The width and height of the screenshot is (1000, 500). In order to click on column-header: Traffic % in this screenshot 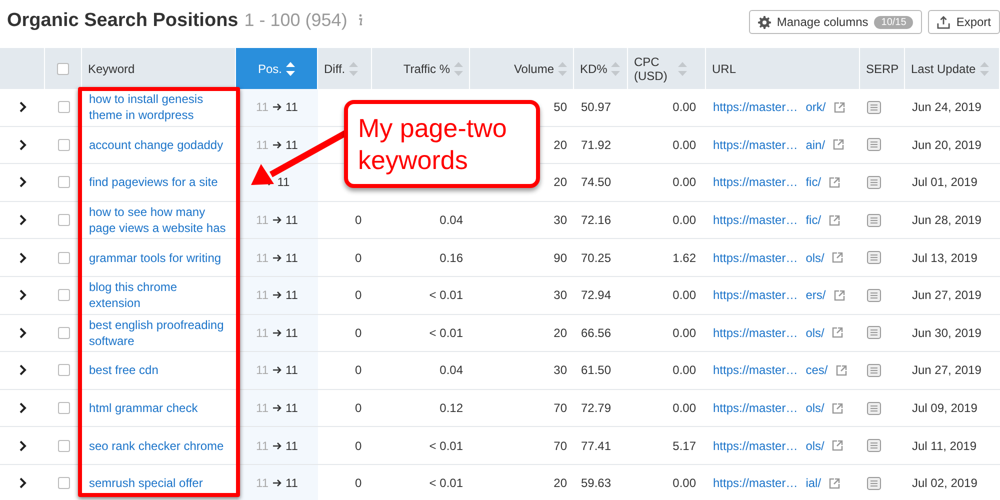, I will do `click(421, 68)`.